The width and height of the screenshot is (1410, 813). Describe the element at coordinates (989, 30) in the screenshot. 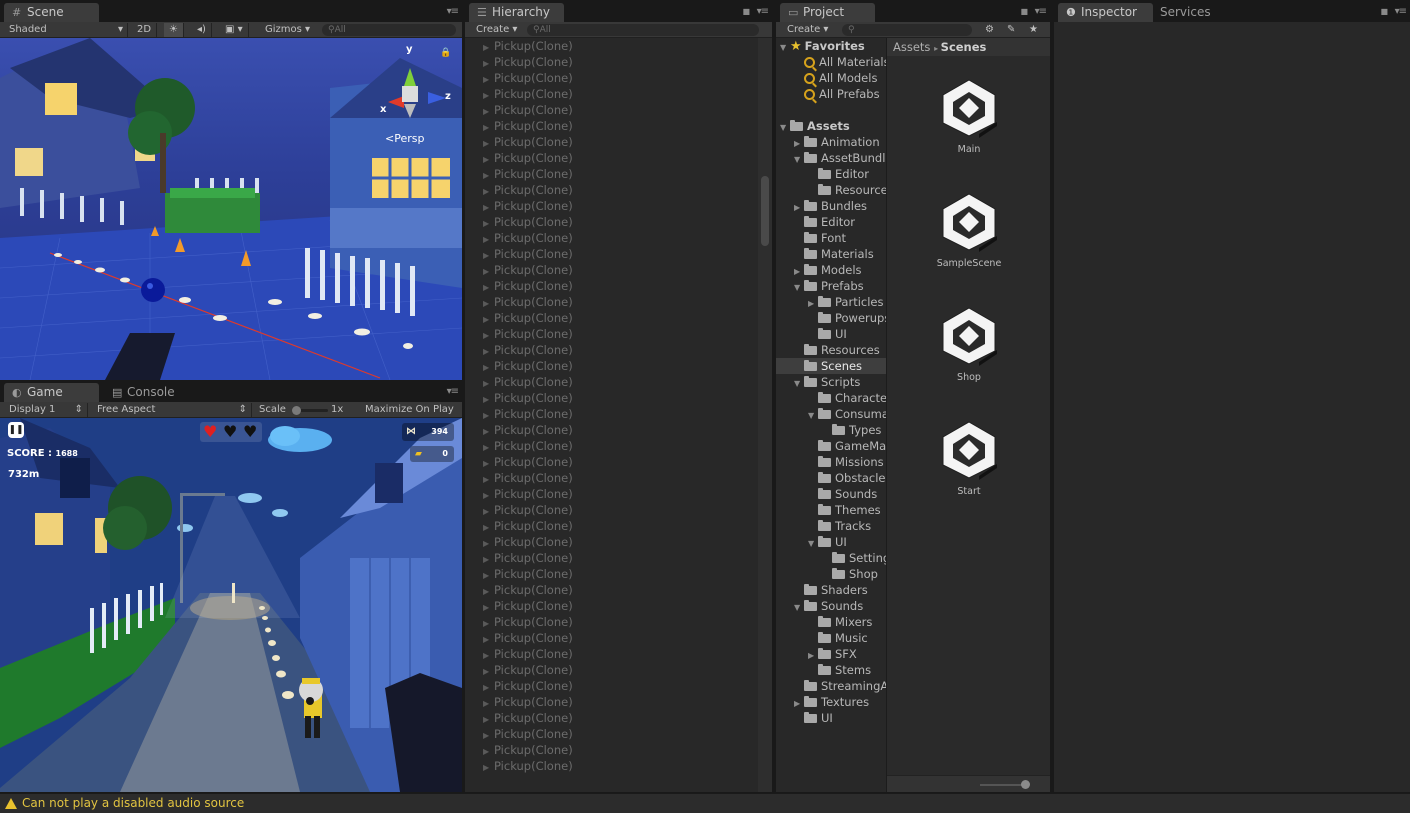

I see `filter-by-type-icon: ⚙` at that location.